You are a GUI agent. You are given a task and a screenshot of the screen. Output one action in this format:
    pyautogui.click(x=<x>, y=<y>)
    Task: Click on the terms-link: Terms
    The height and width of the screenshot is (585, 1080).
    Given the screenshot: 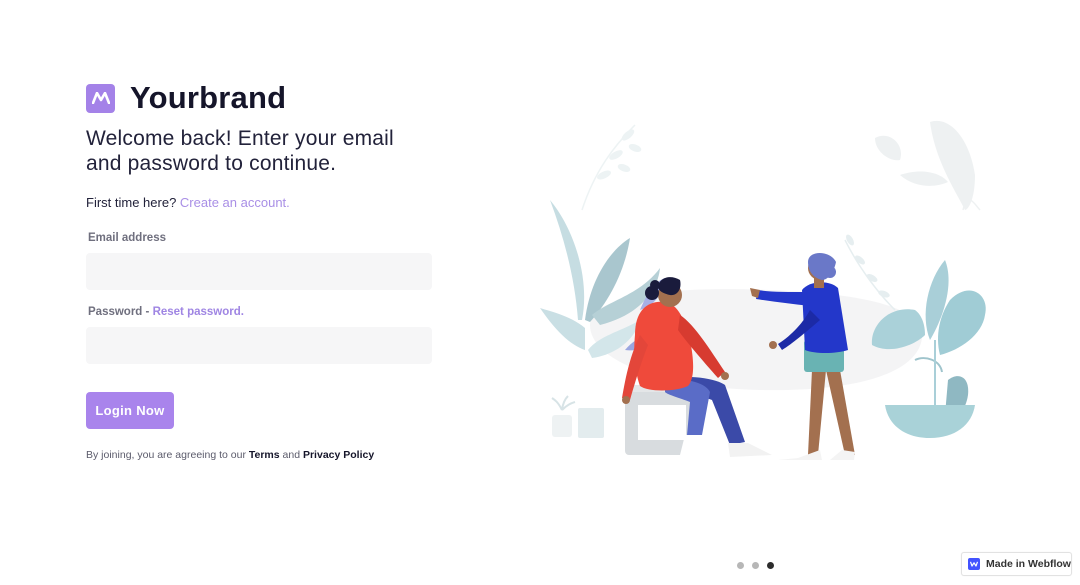 What is the action you would take?
    pyautogui.click(x=264, y=455)
    